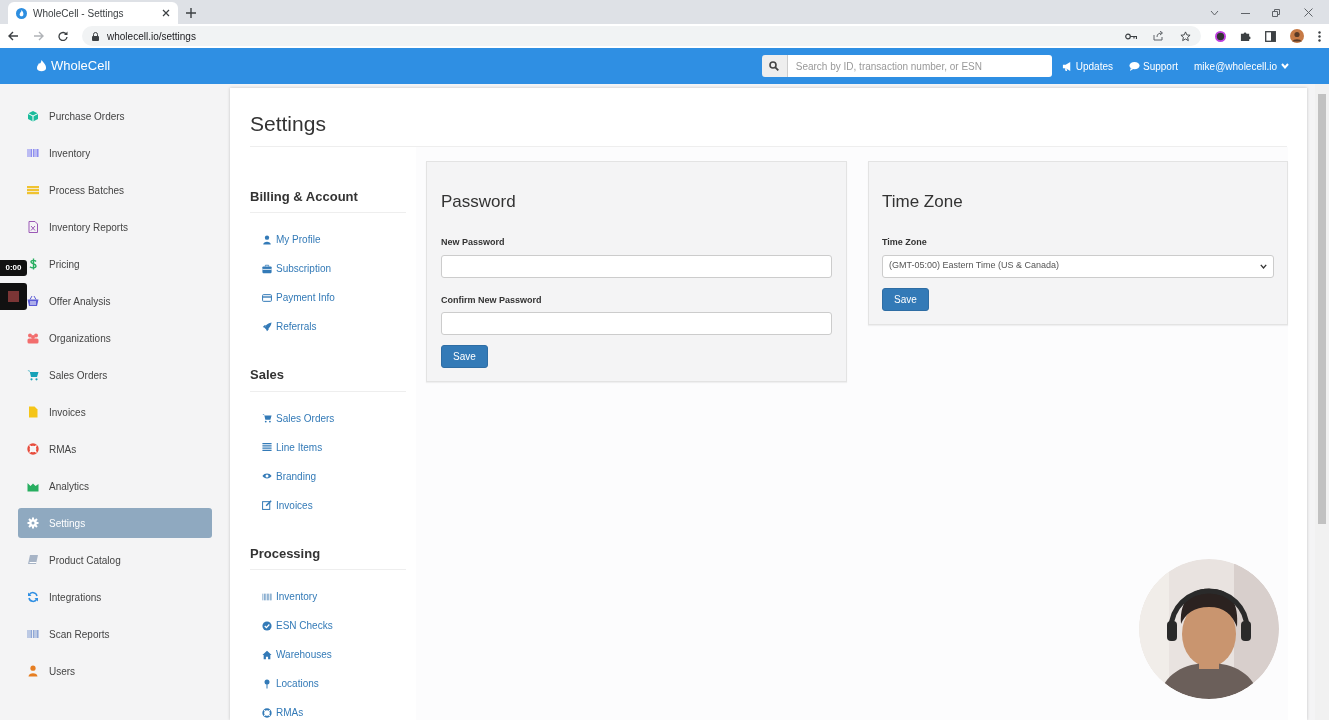 The image size is (1329, 720). I want to click on more-vertical-icon, so click(1319, 36).